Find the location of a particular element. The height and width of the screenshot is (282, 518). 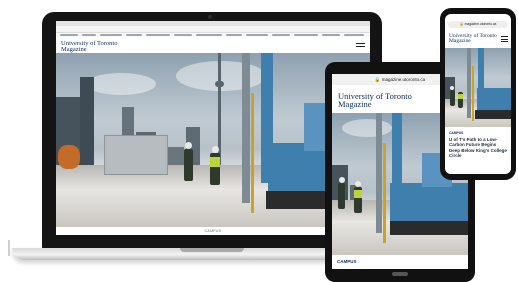

site-logo: University of Toronto Magazine is located at coordinates (89, 46).